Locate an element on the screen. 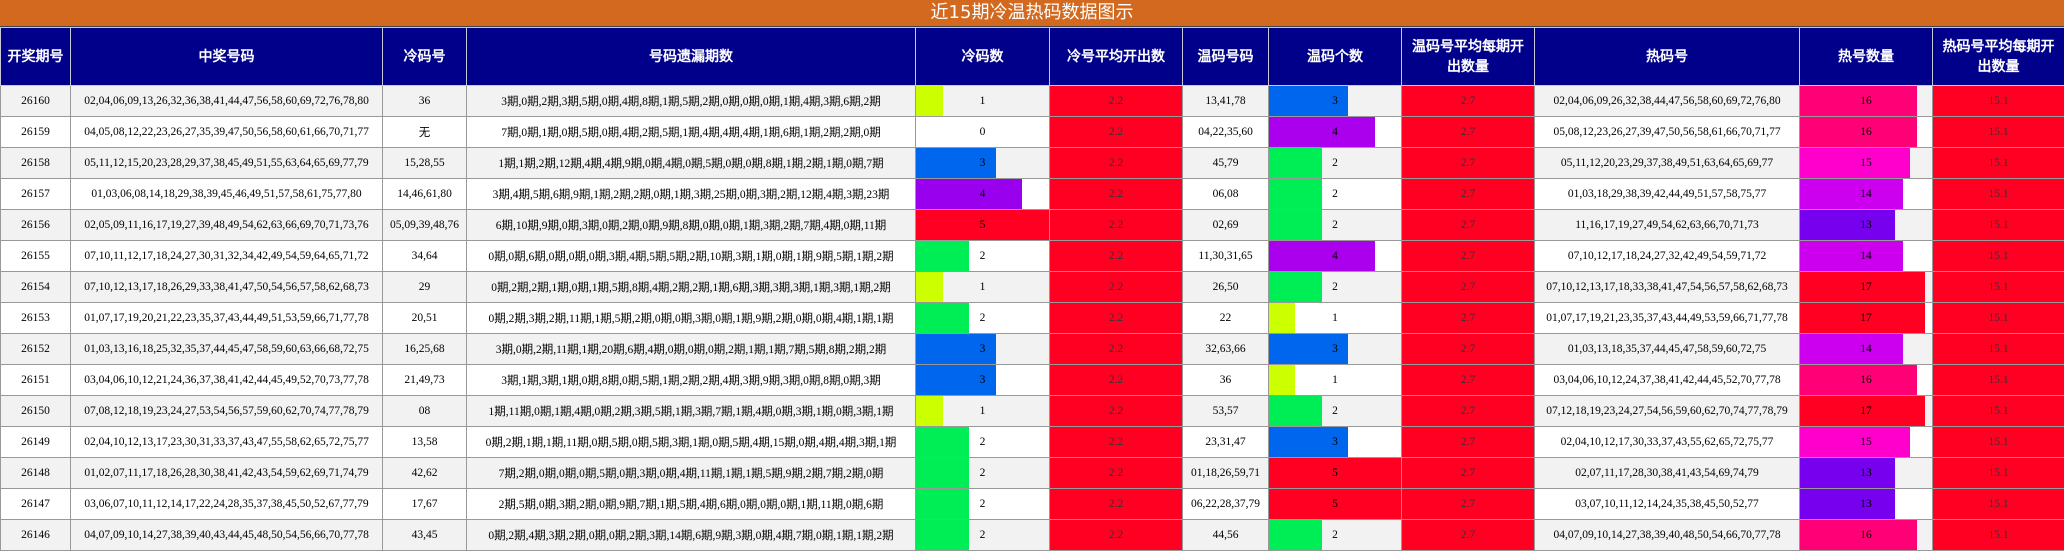 The width and height of the screenshot is (2064, 551). hot-count-cell-value: 13 is located at coordinates (1866, 504).